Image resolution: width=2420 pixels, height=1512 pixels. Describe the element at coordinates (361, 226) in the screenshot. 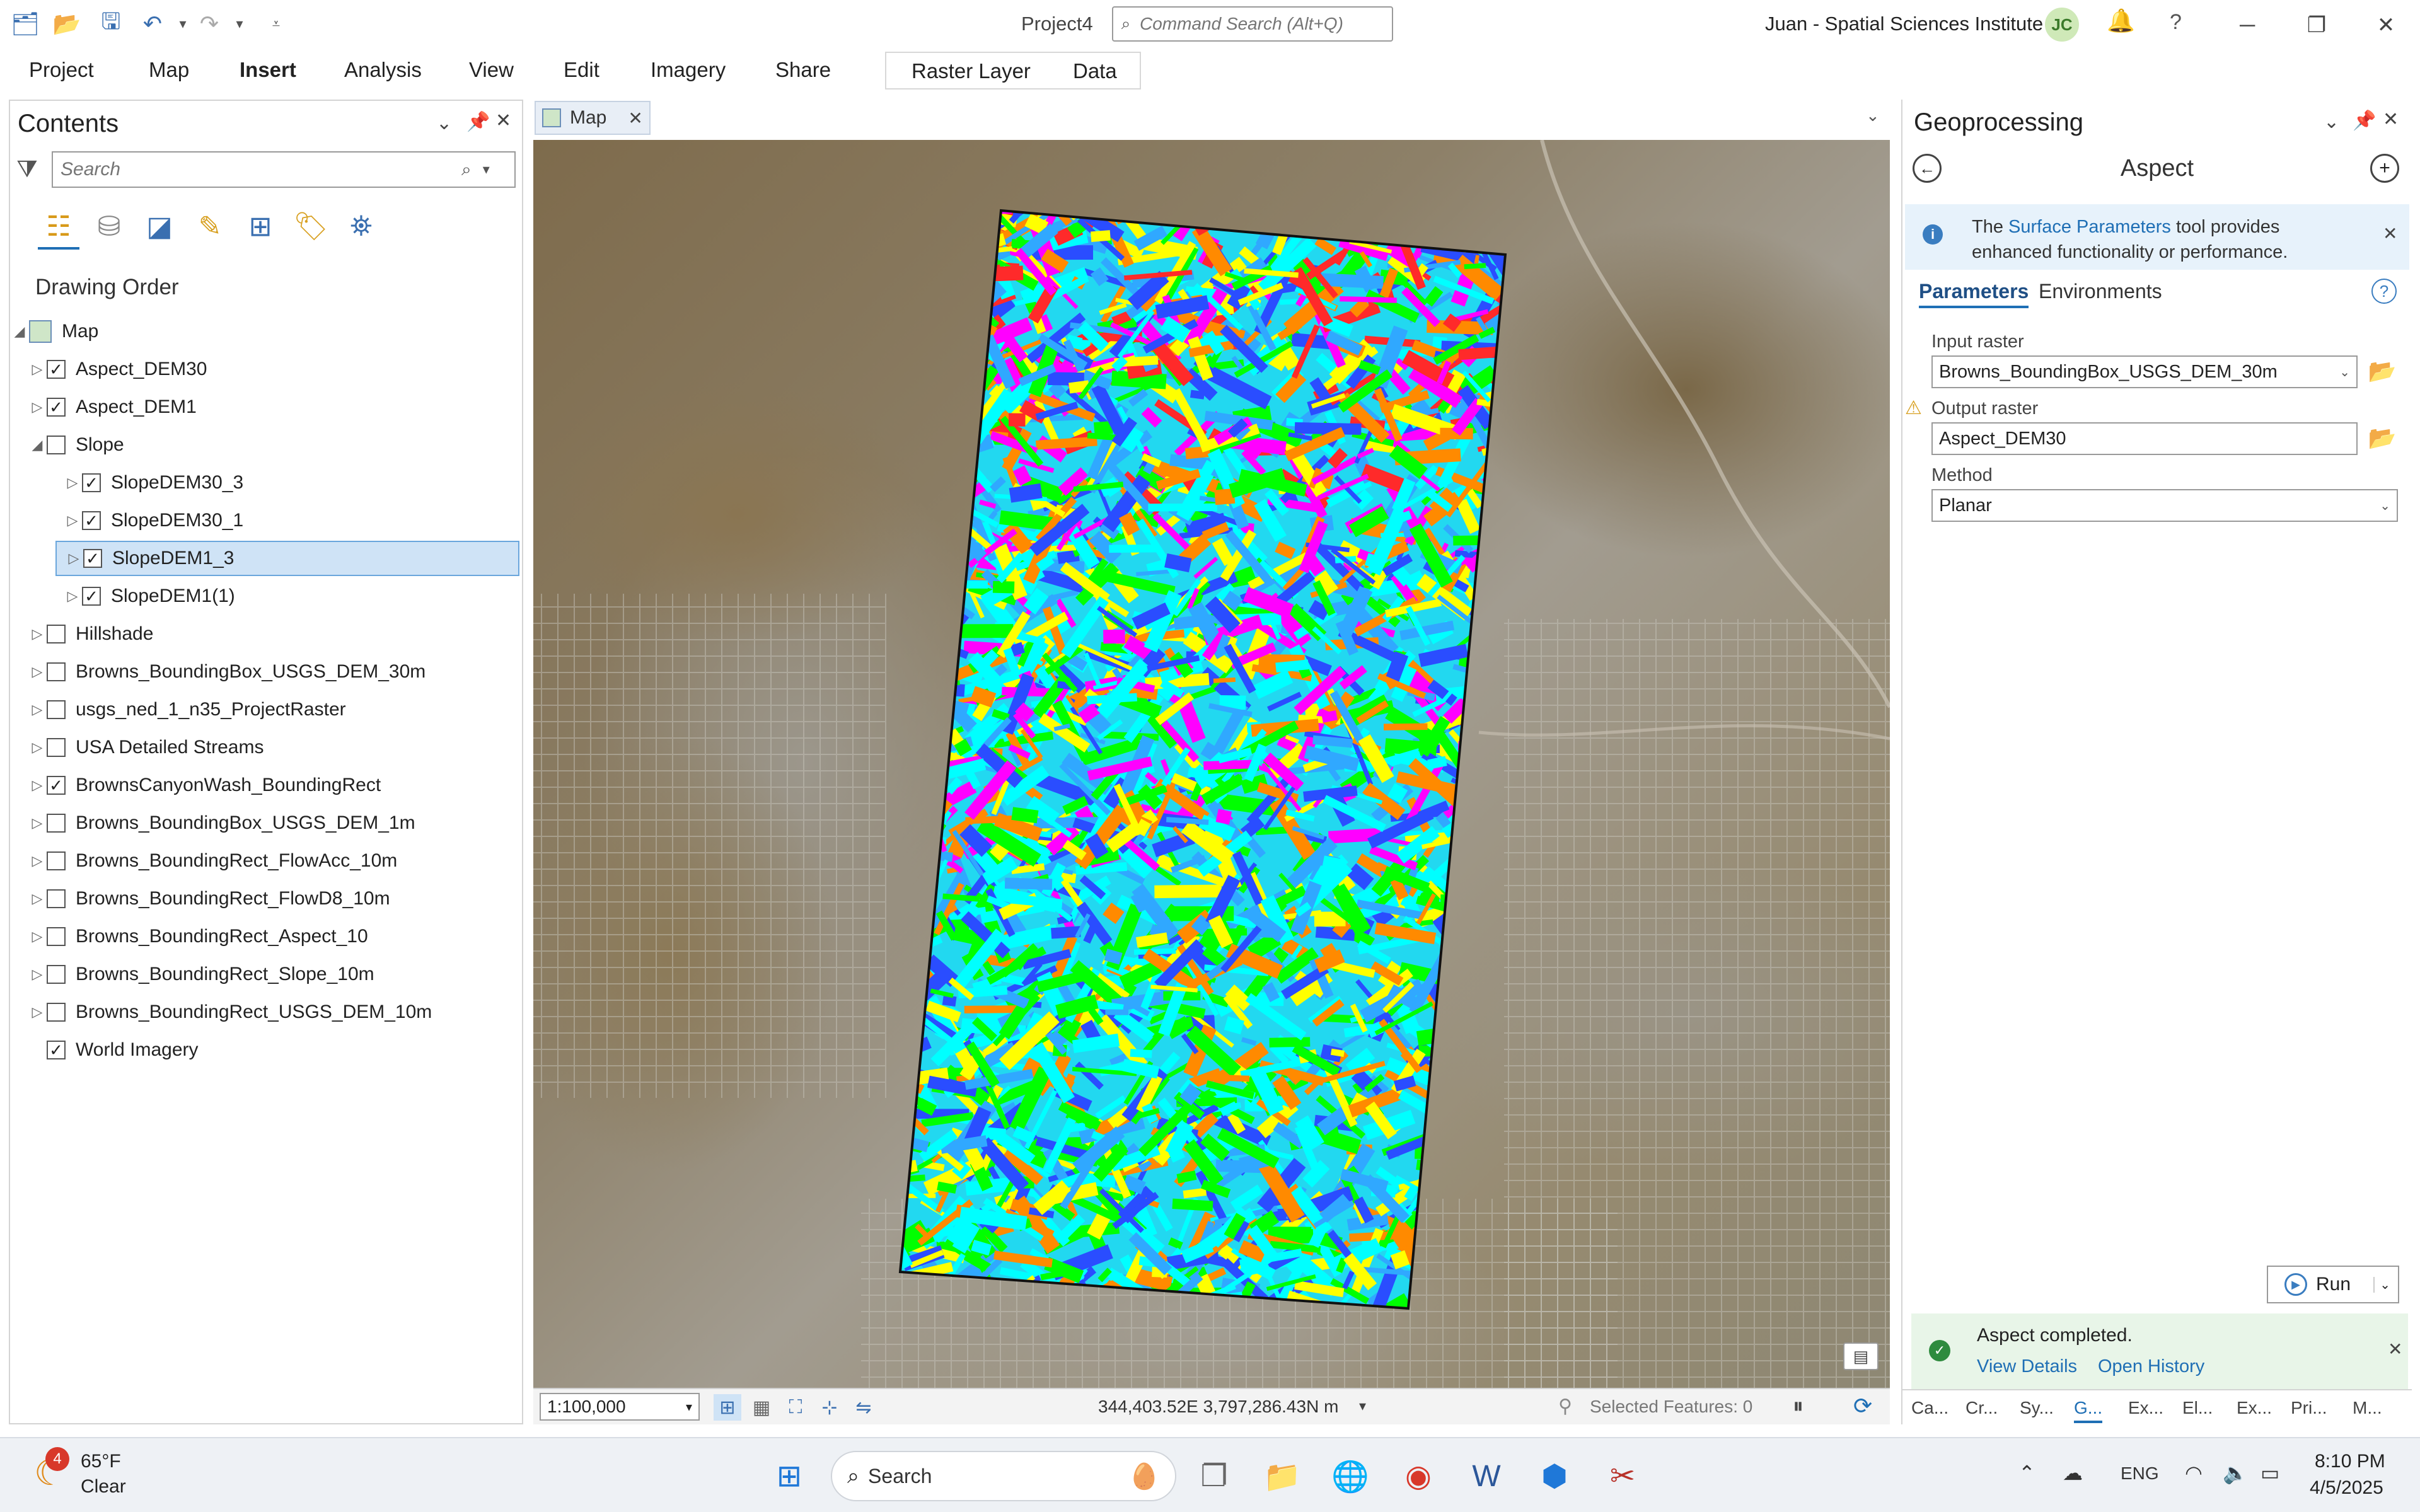

I see `list-by-perspective-icon: ⛯` at that location.